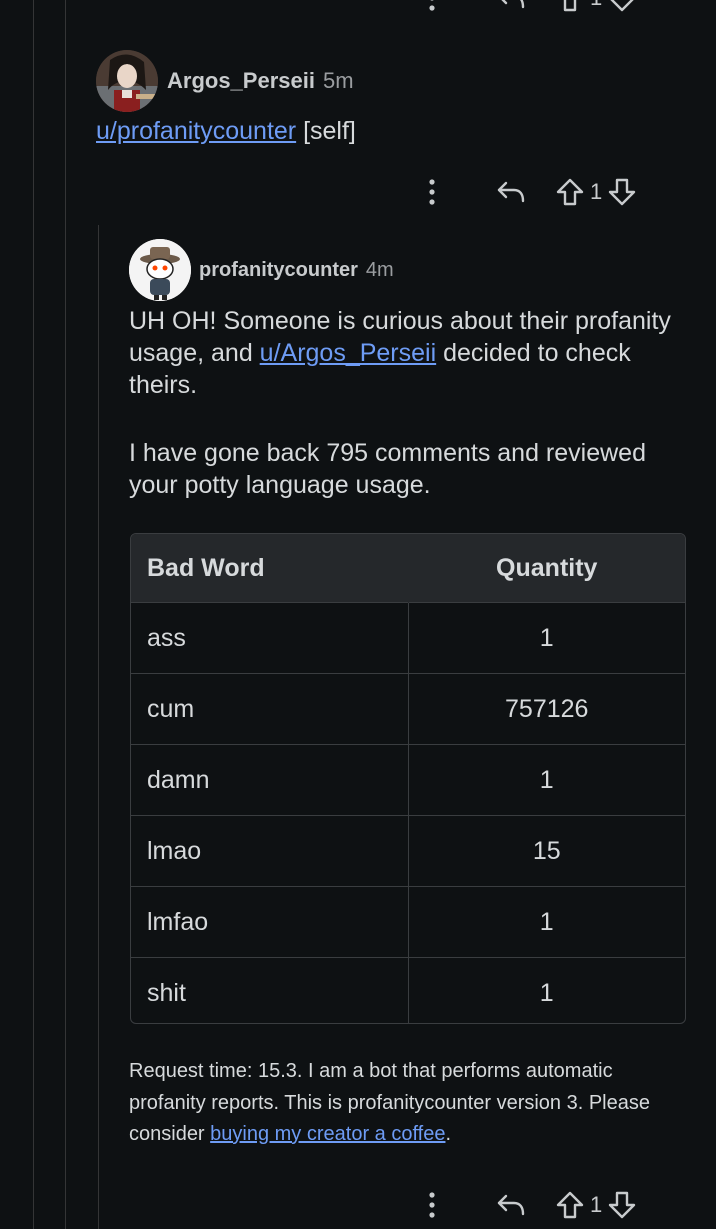  What do you see at coordinates (326, 131) in the screenshot?
I see `comment-body-suffix: [self]` at bounding box center [326, 131].